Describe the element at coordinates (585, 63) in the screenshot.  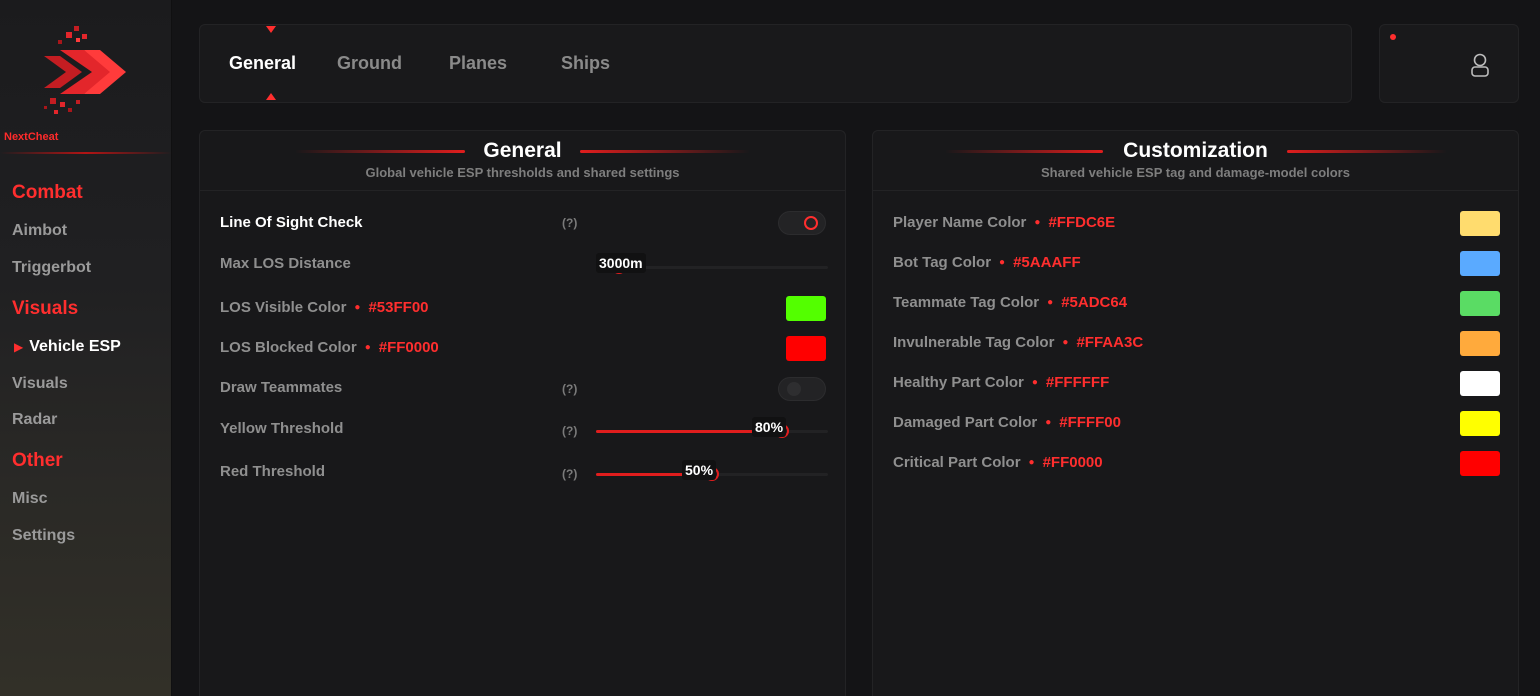
I see `tab-ships: Ships` at that location.